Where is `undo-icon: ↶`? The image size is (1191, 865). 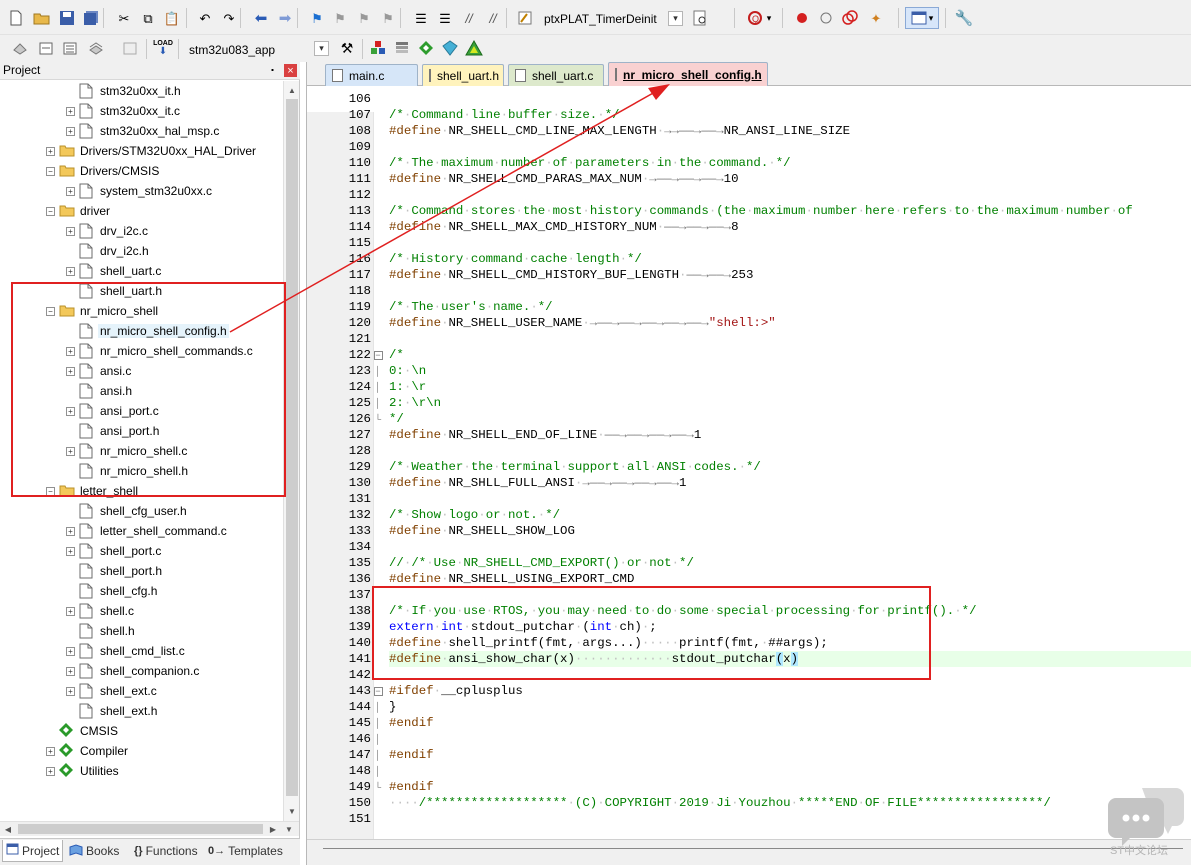 undo-icon: ↶ is located at coordinates (205, 18).